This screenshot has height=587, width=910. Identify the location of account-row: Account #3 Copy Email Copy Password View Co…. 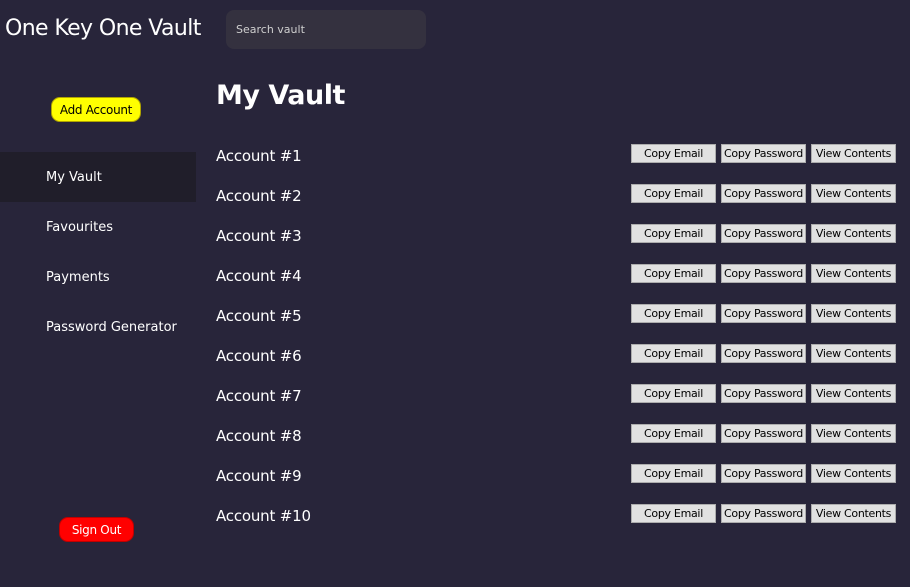
(557, 236).